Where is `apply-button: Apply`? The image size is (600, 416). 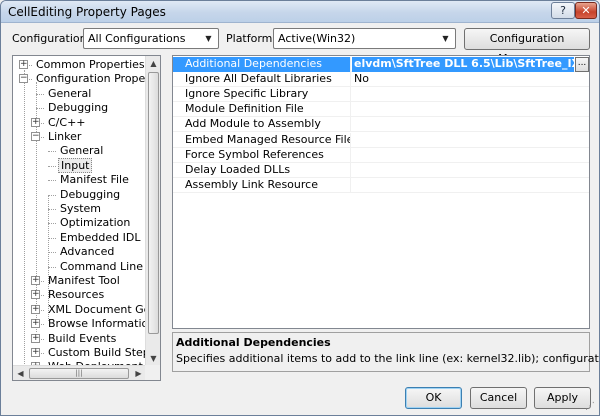
apply-button: Apply is located at coordinates (562, 398).